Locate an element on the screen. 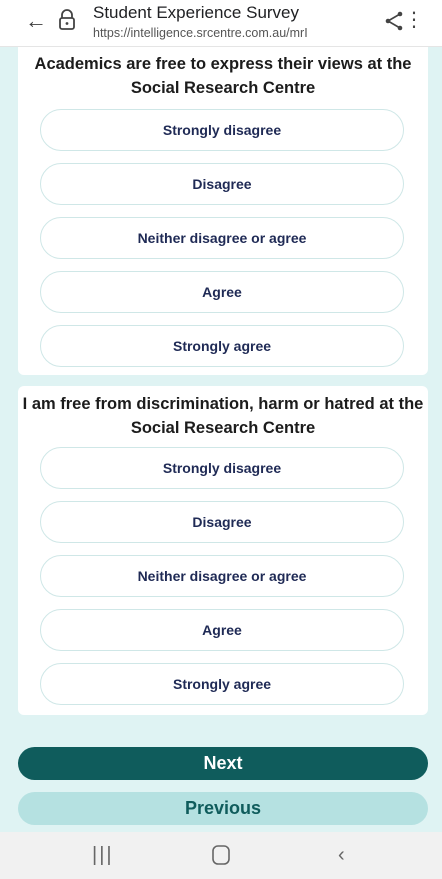  url-bar: https://intelligence.srcentre.com.au/mrI is located at coordinates (219, 33).